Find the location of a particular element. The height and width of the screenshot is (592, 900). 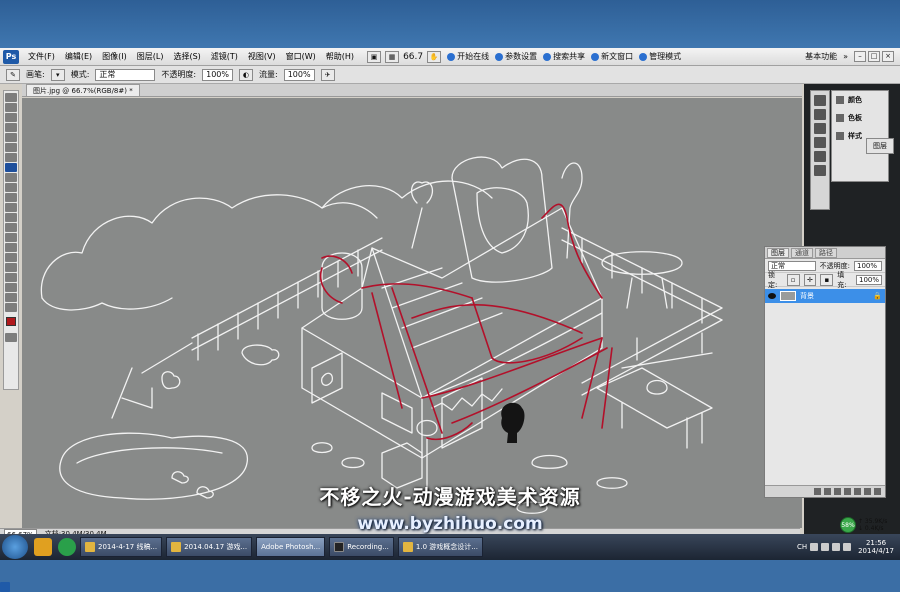

brush-tool-icon is located at coordinates (11, 167).